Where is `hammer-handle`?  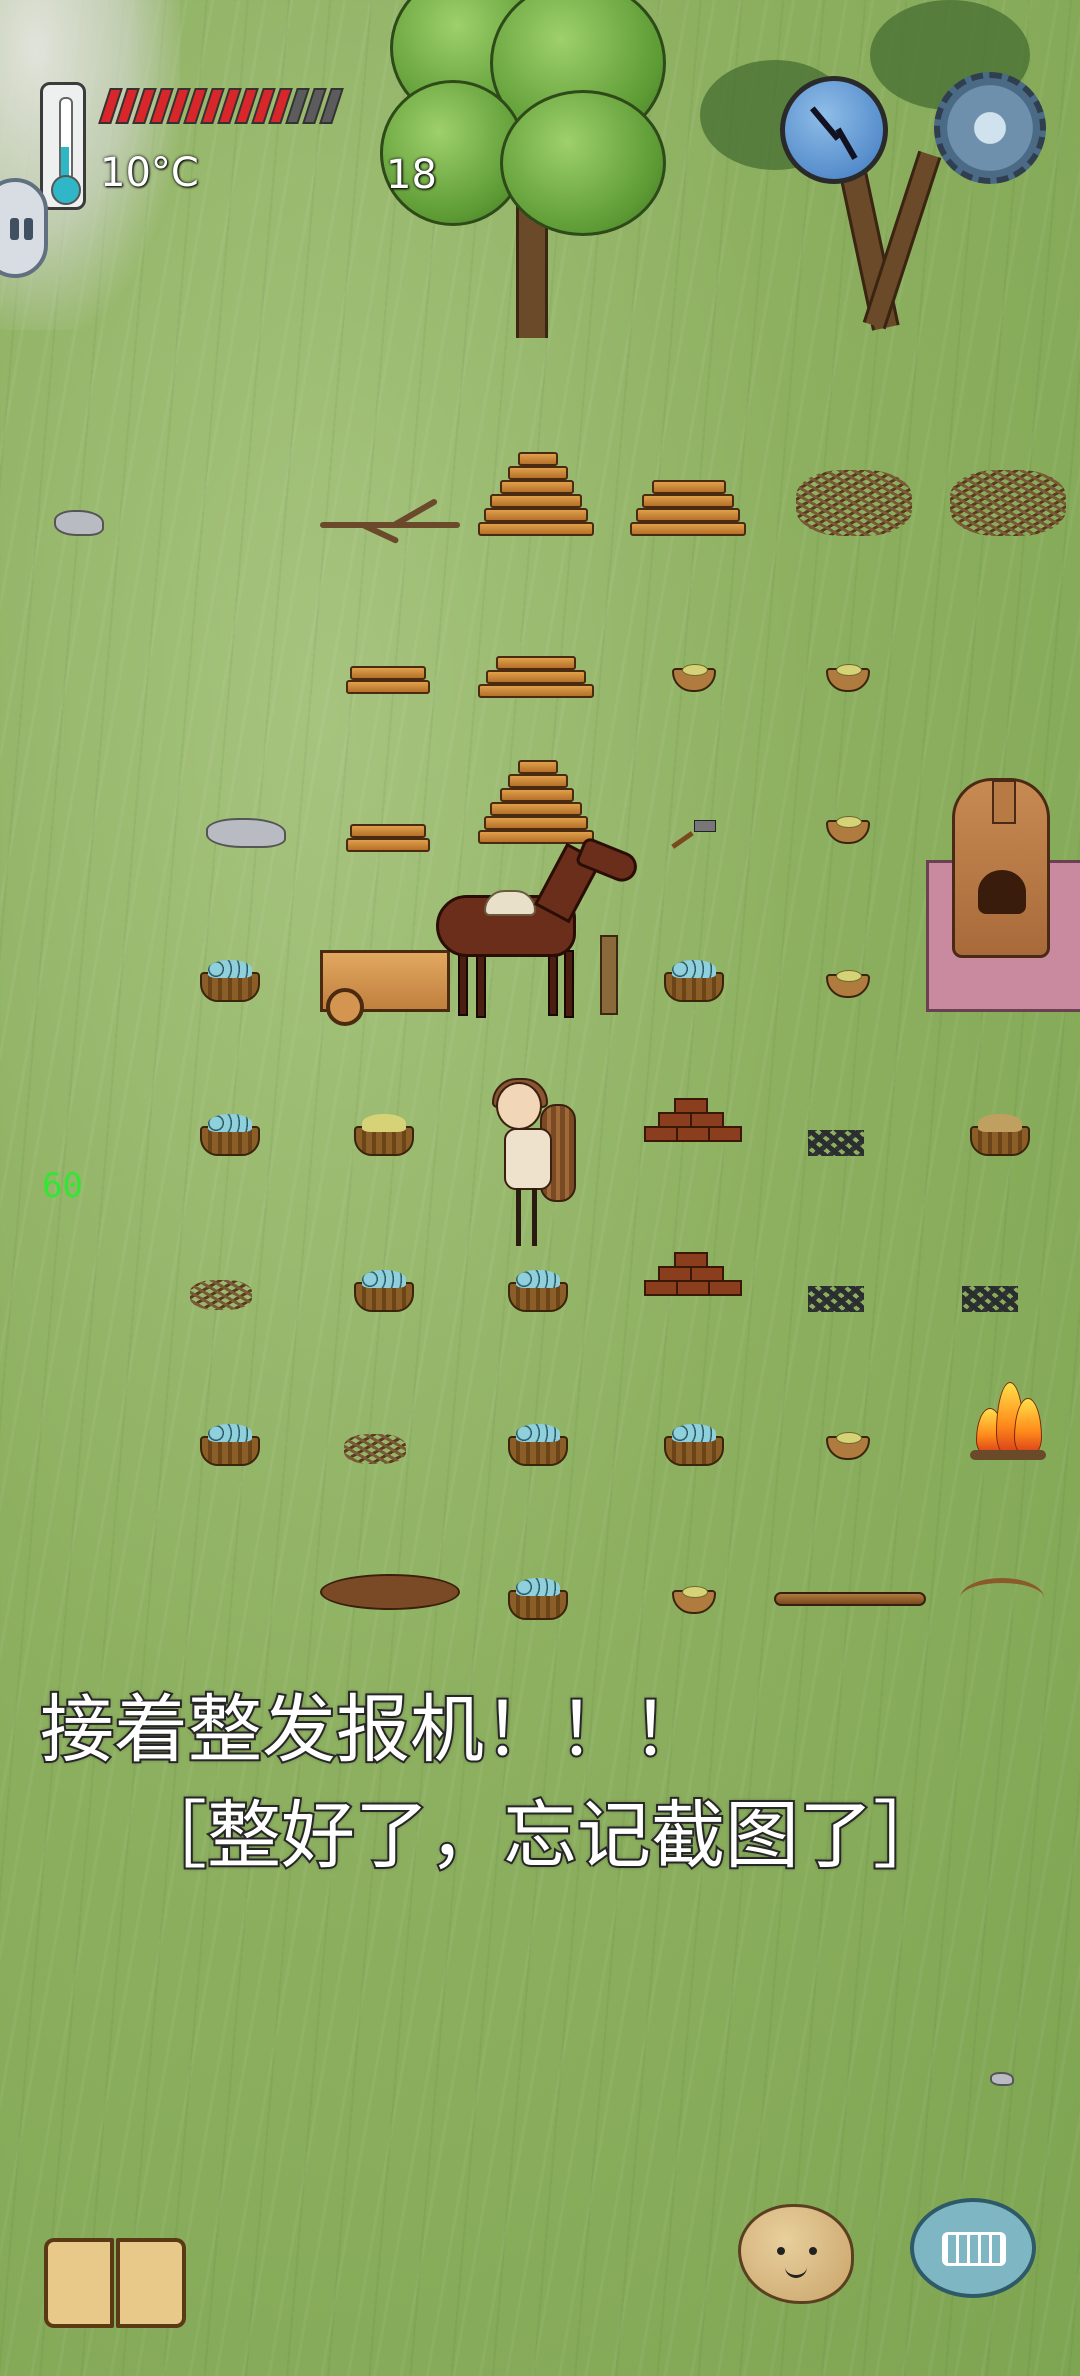
hammer-handle is located at coordinates (682, 840).